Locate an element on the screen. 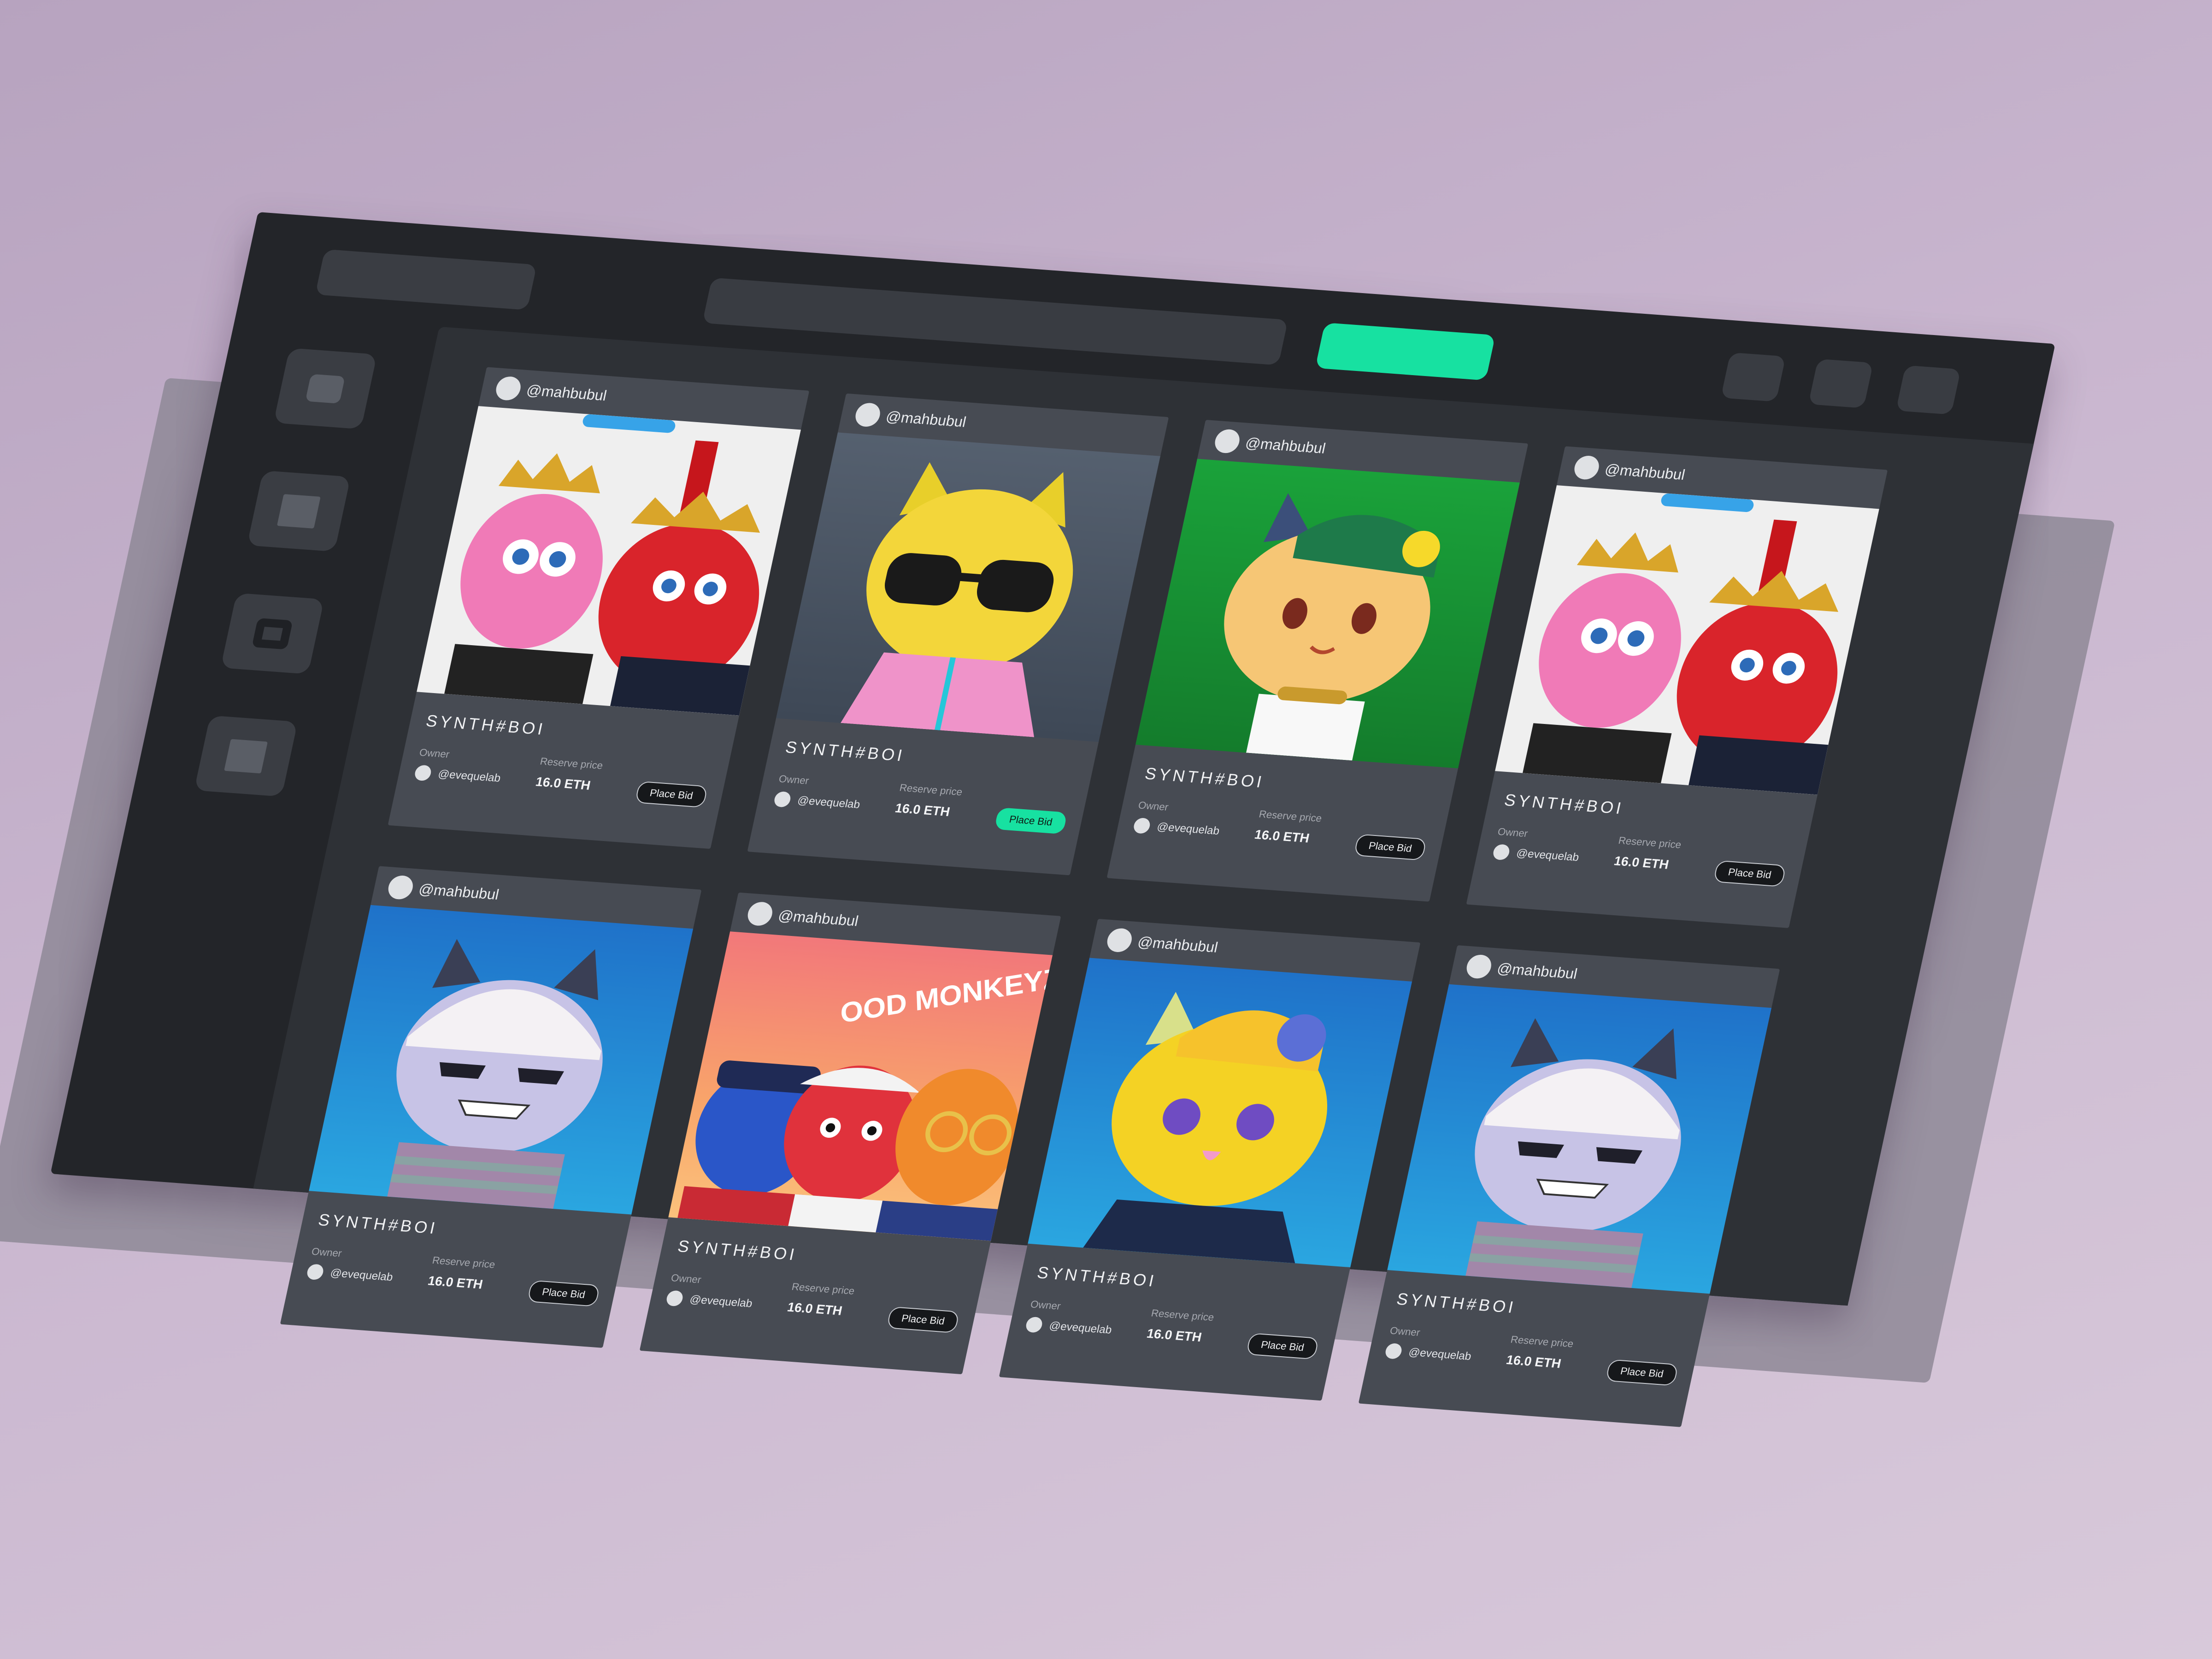 This screenshot has height=1659, width=2212. settings-icon is located at coordinates (246, 756).